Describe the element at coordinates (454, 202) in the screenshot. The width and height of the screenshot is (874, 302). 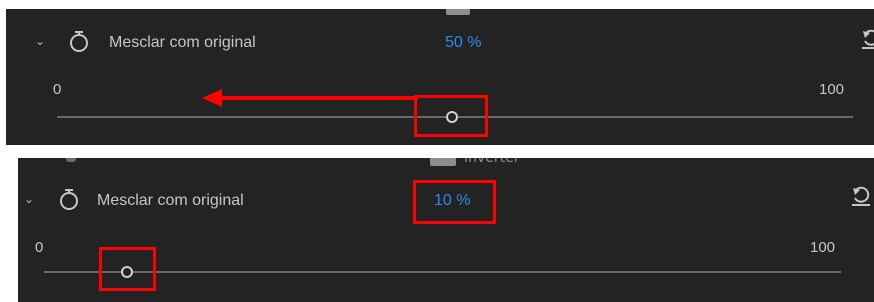
I see `value-highlight-box` at that location.